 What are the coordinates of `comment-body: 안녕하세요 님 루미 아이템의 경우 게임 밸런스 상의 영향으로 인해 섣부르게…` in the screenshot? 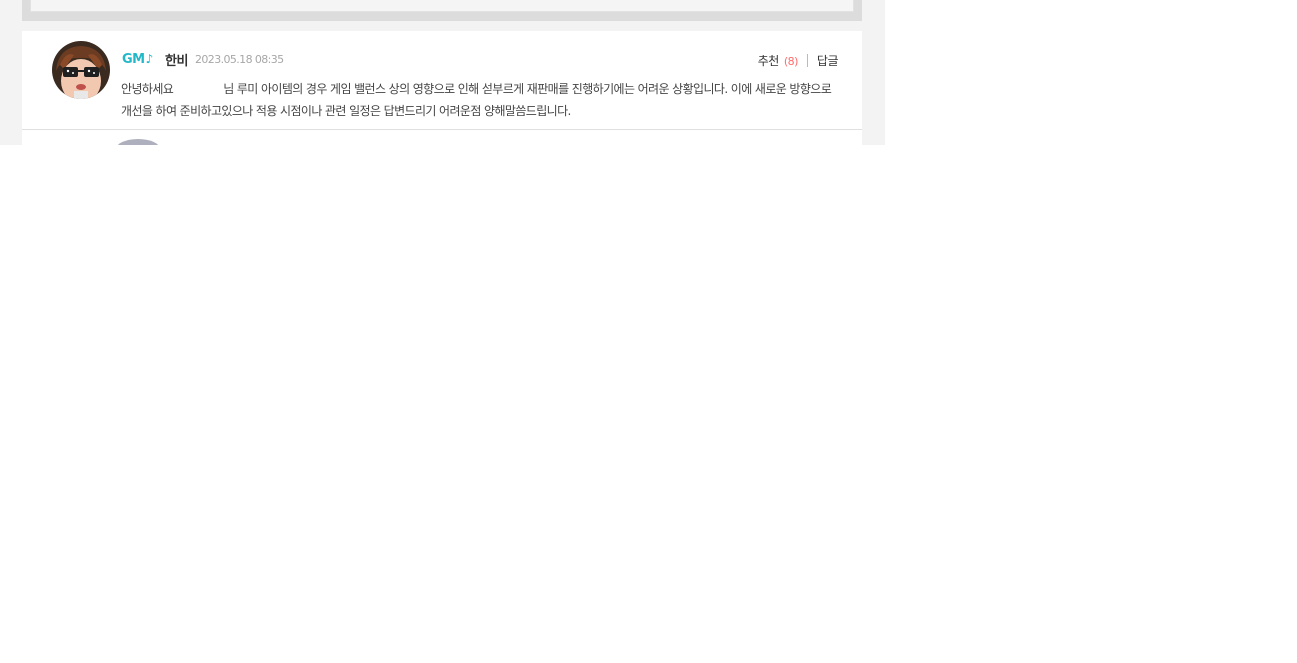 It's located at (481, 100).